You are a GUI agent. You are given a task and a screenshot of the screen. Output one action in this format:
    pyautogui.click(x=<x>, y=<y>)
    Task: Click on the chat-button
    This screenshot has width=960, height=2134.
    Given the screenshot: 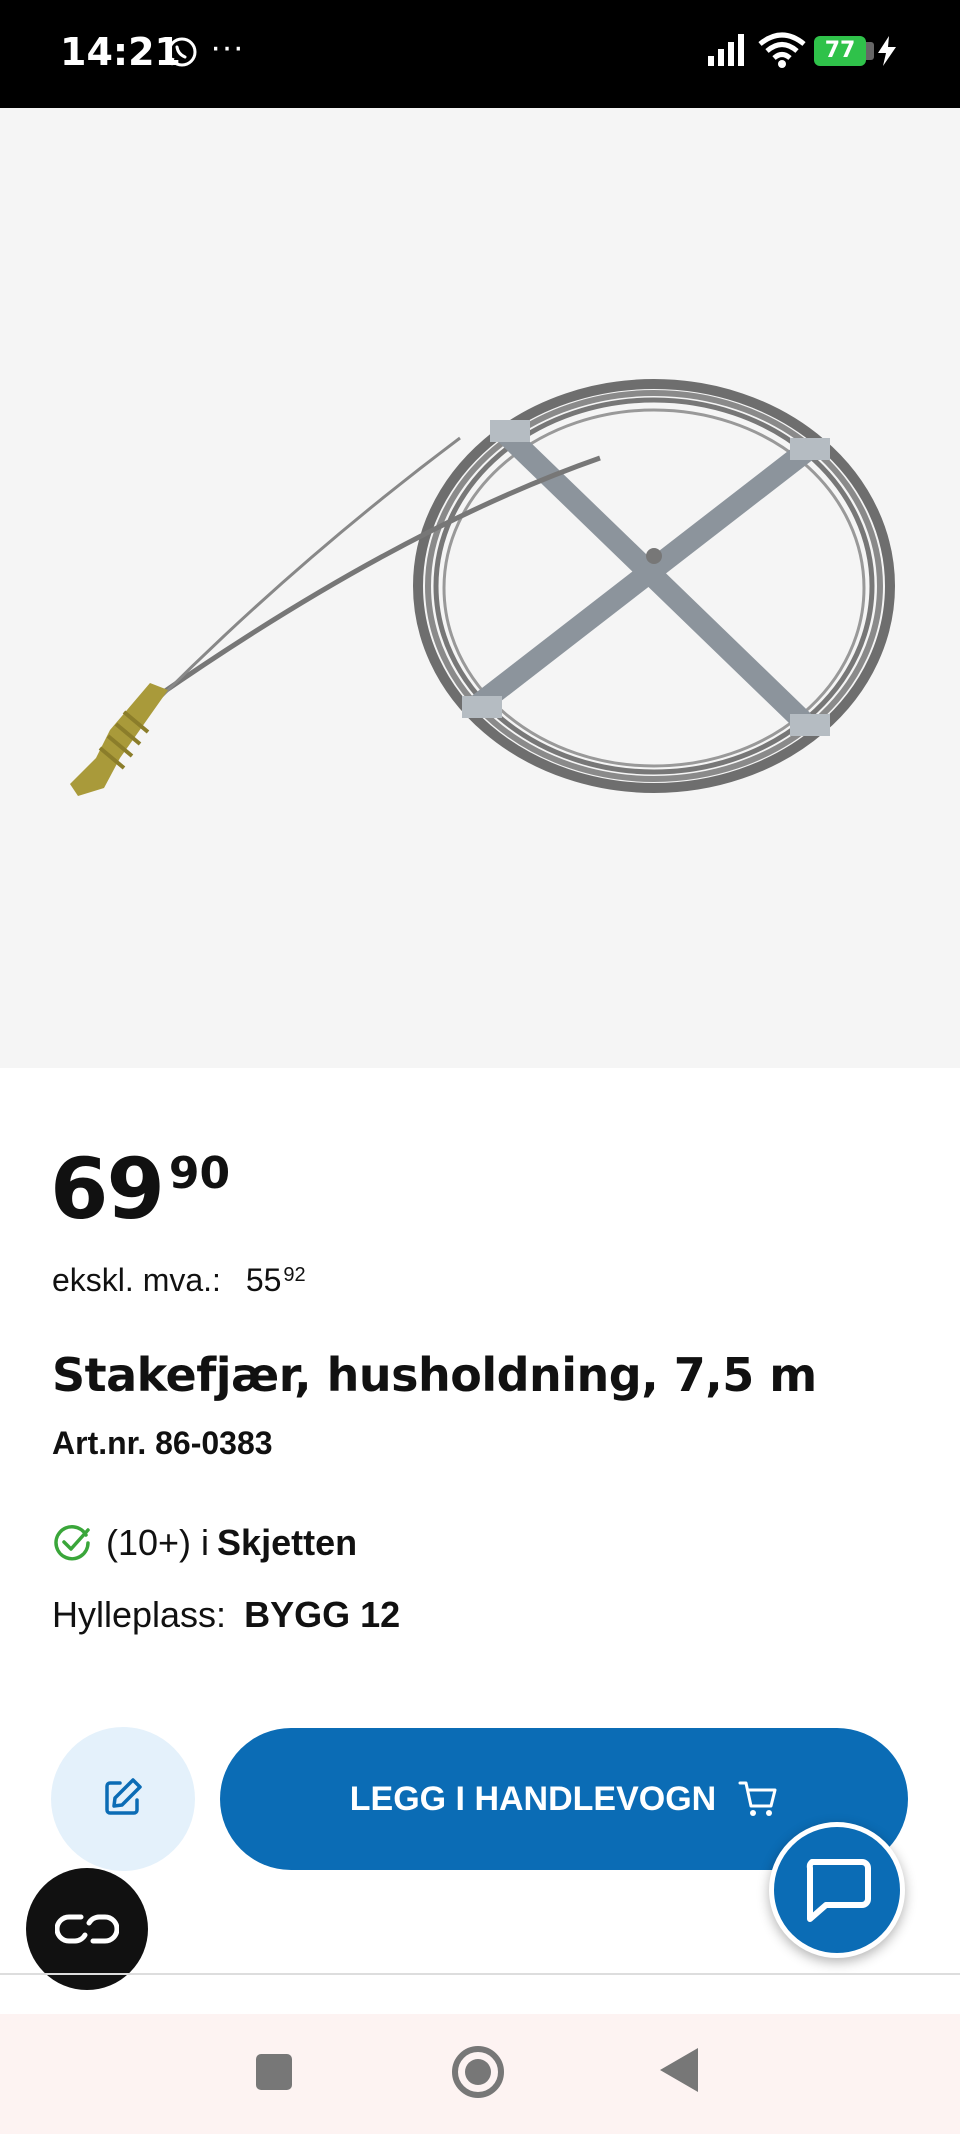 What is the action you would take?
    pyautogui.click(x=837, y=1890)
    